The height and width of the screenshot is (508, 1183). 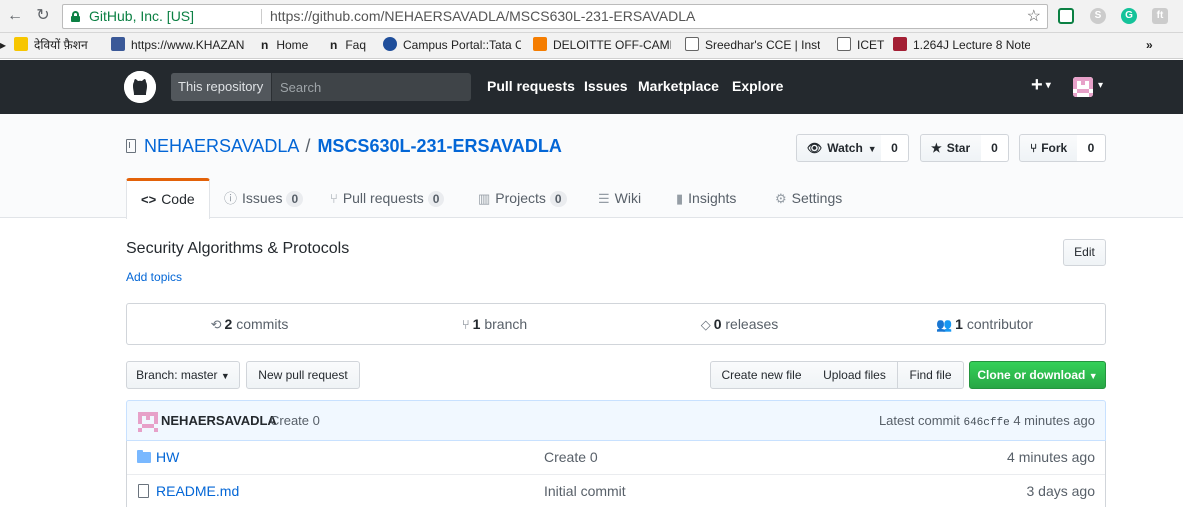 I want to click on issue-icon: ⓘ, so click(x=231, y=198).